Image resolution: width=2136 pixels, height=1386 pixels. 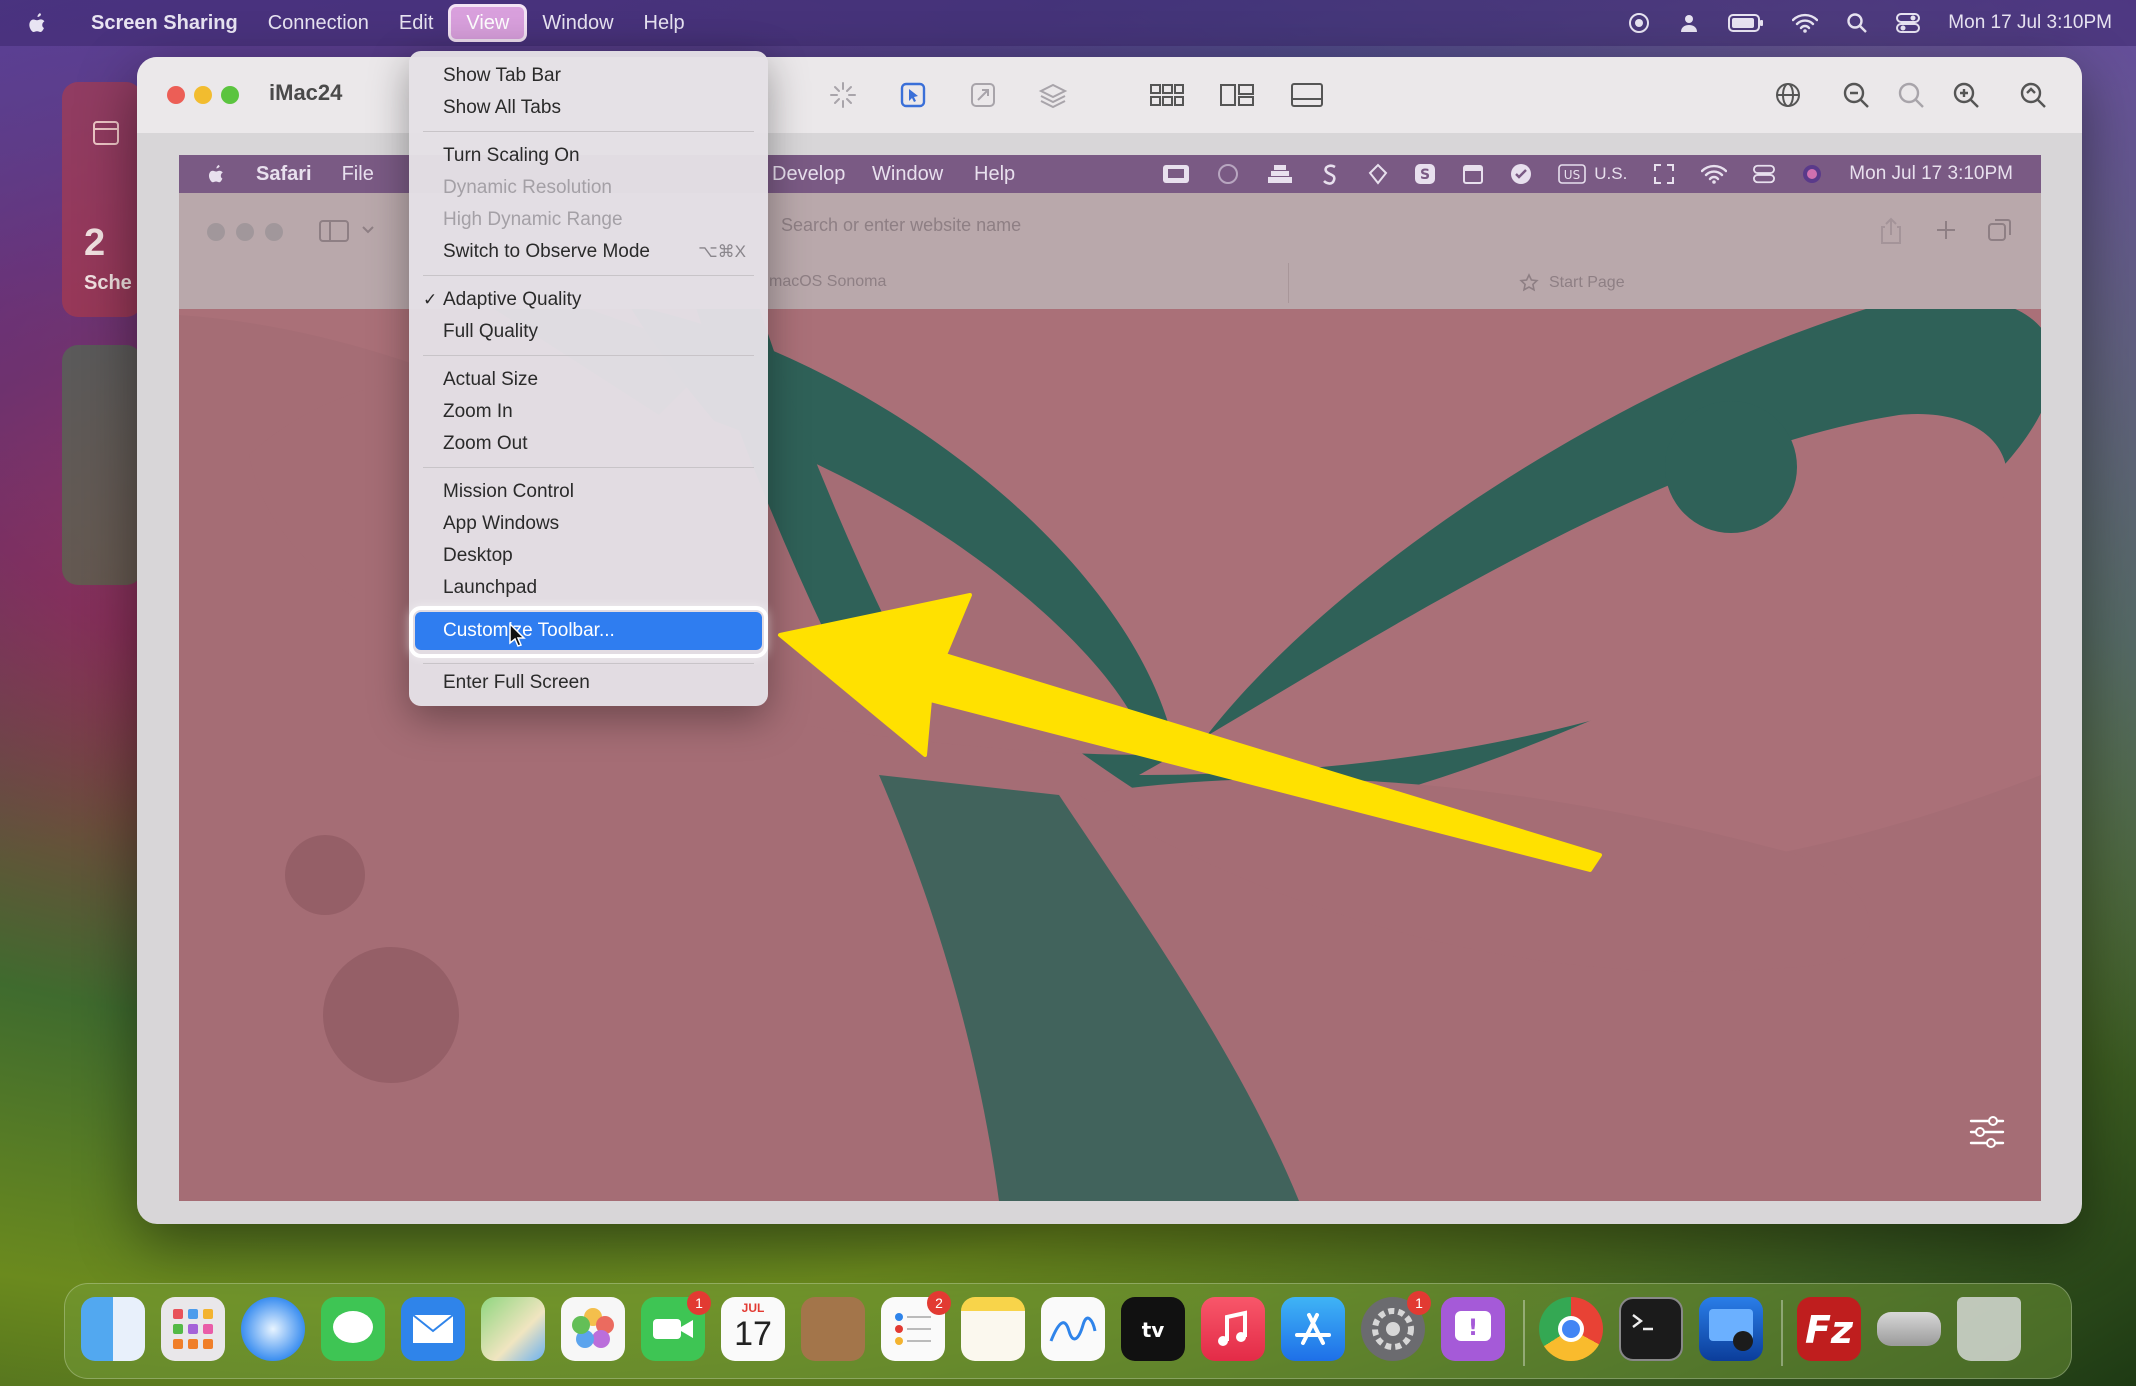 I want to click on tab-overview-icon, so click(x=2000, y=230).